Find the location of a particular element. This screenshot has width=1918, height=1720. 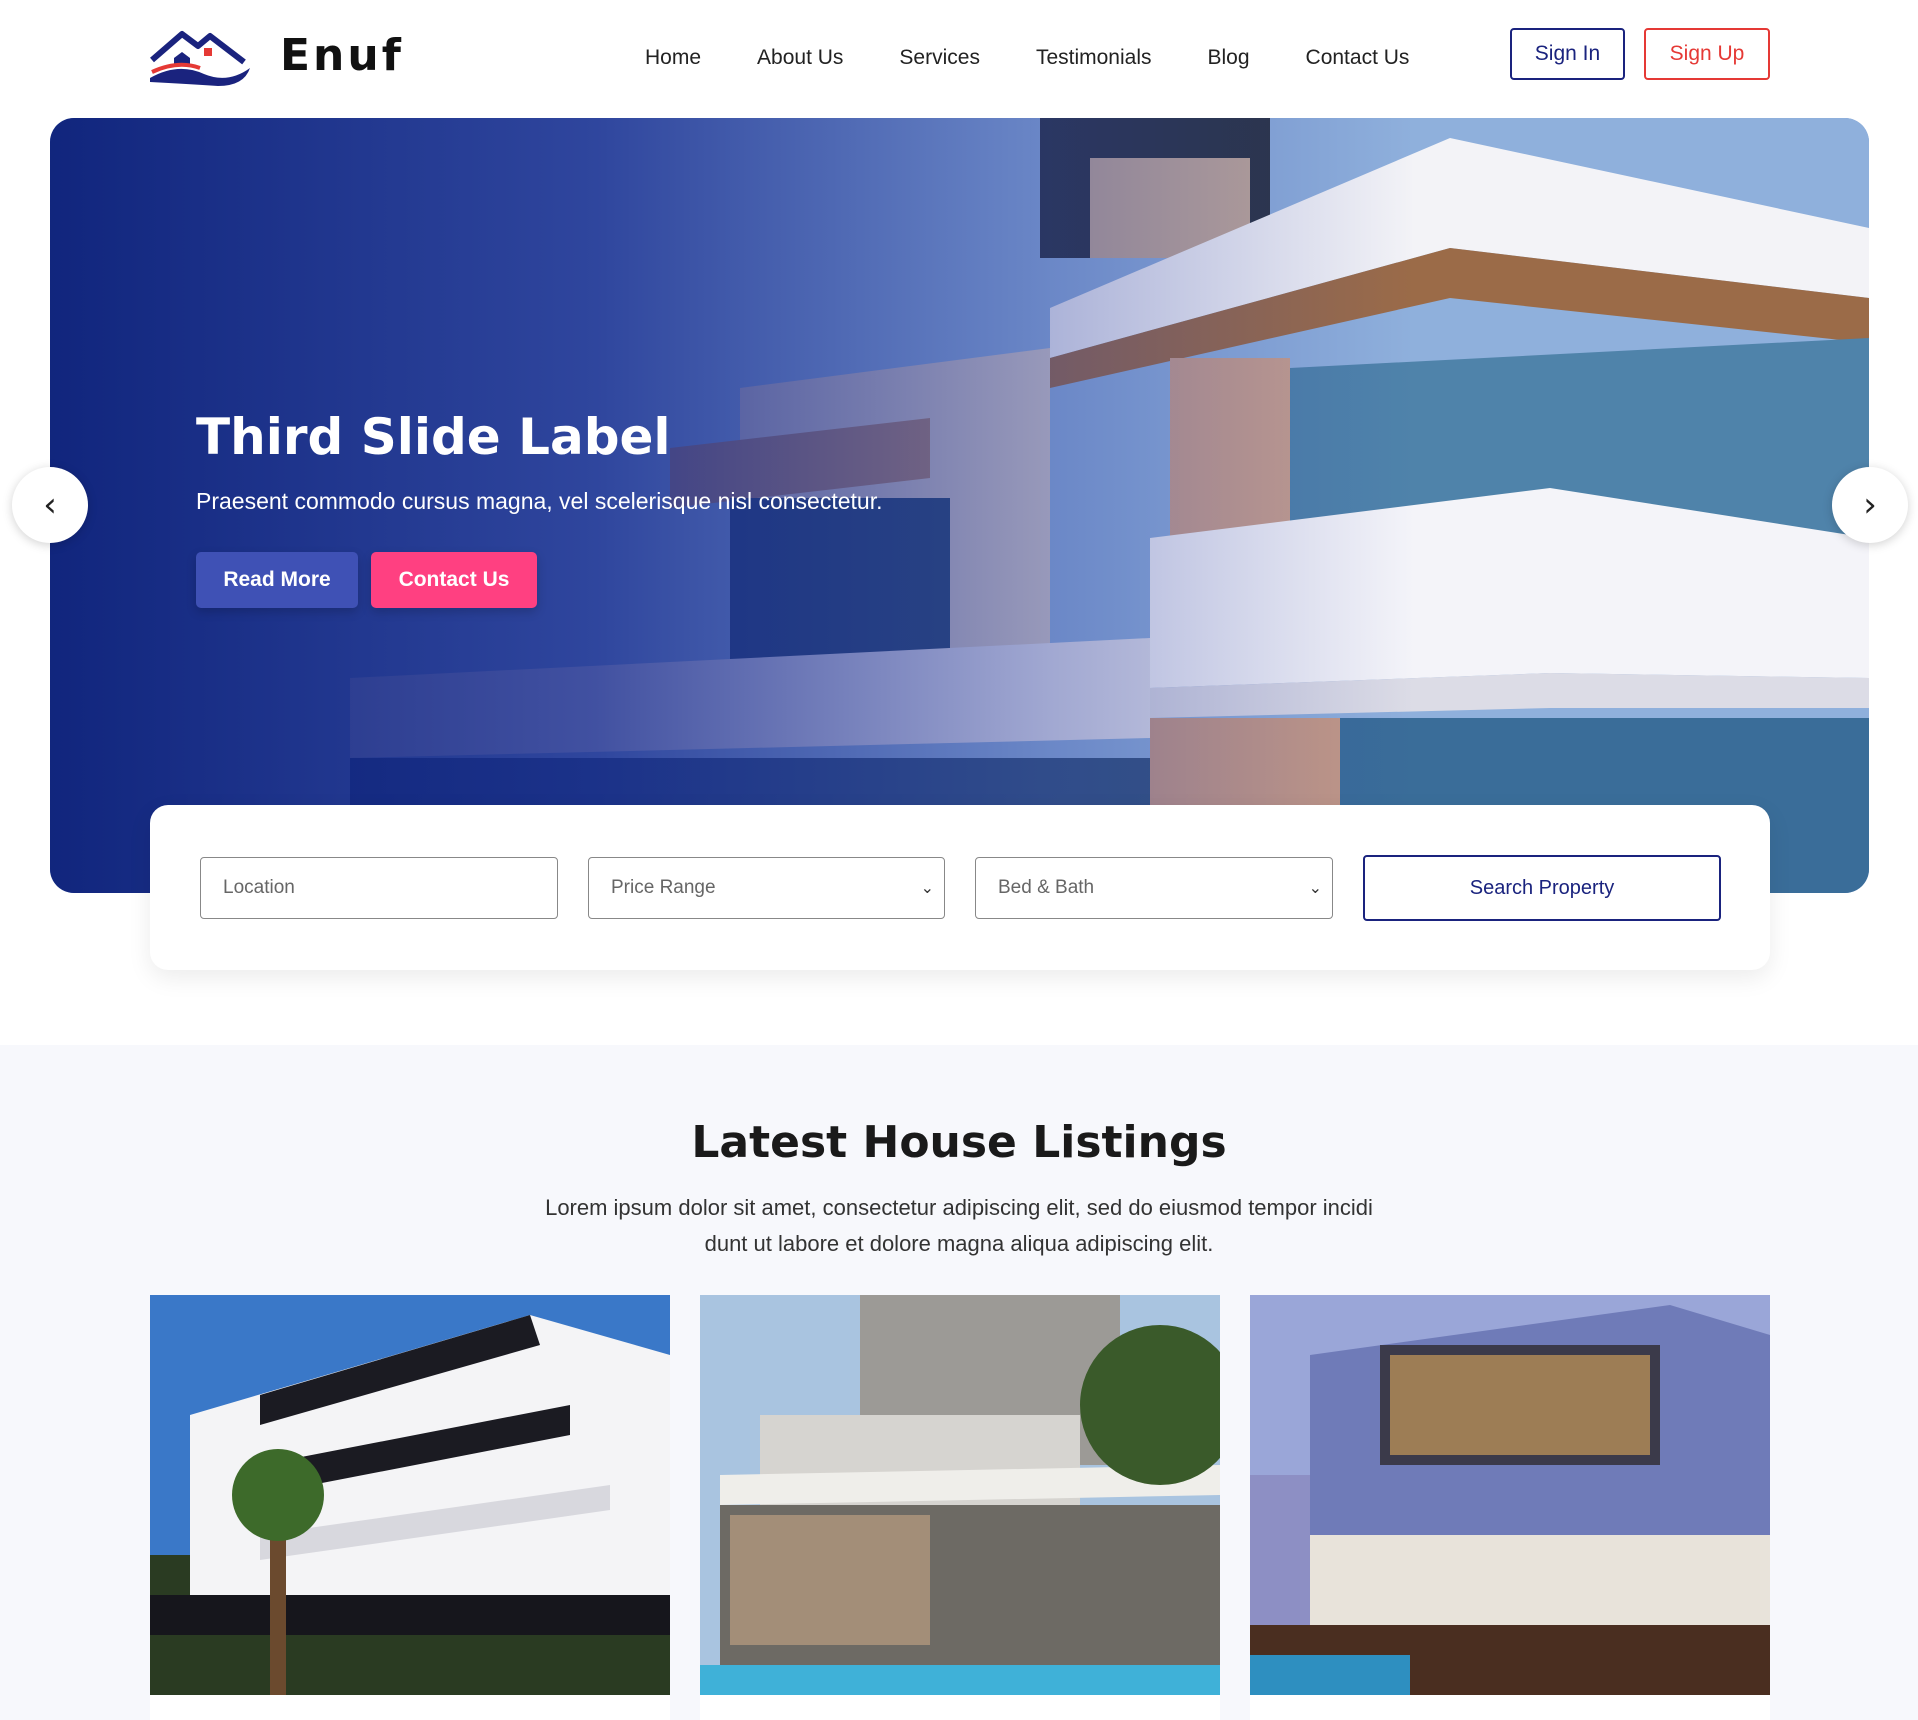

price-range-select: Price Range ⌄ is located at coordinates (766, 888).